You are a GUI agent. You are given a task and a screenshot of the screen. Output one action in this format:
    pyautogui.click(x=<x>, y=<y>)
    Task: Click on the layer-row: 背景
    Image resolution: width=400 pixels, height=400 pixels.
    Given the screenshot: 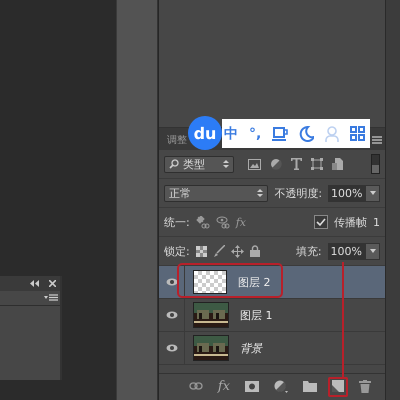 What is the action you would take?
    pyautogui.click(x=272, y=348)
    